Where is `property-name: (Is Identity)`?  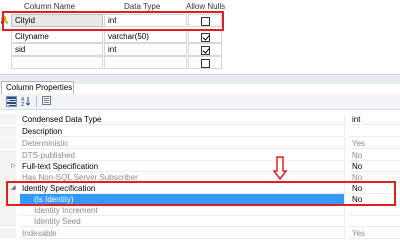 property-name: (Is Identity) is located at coordinates (182, 199).